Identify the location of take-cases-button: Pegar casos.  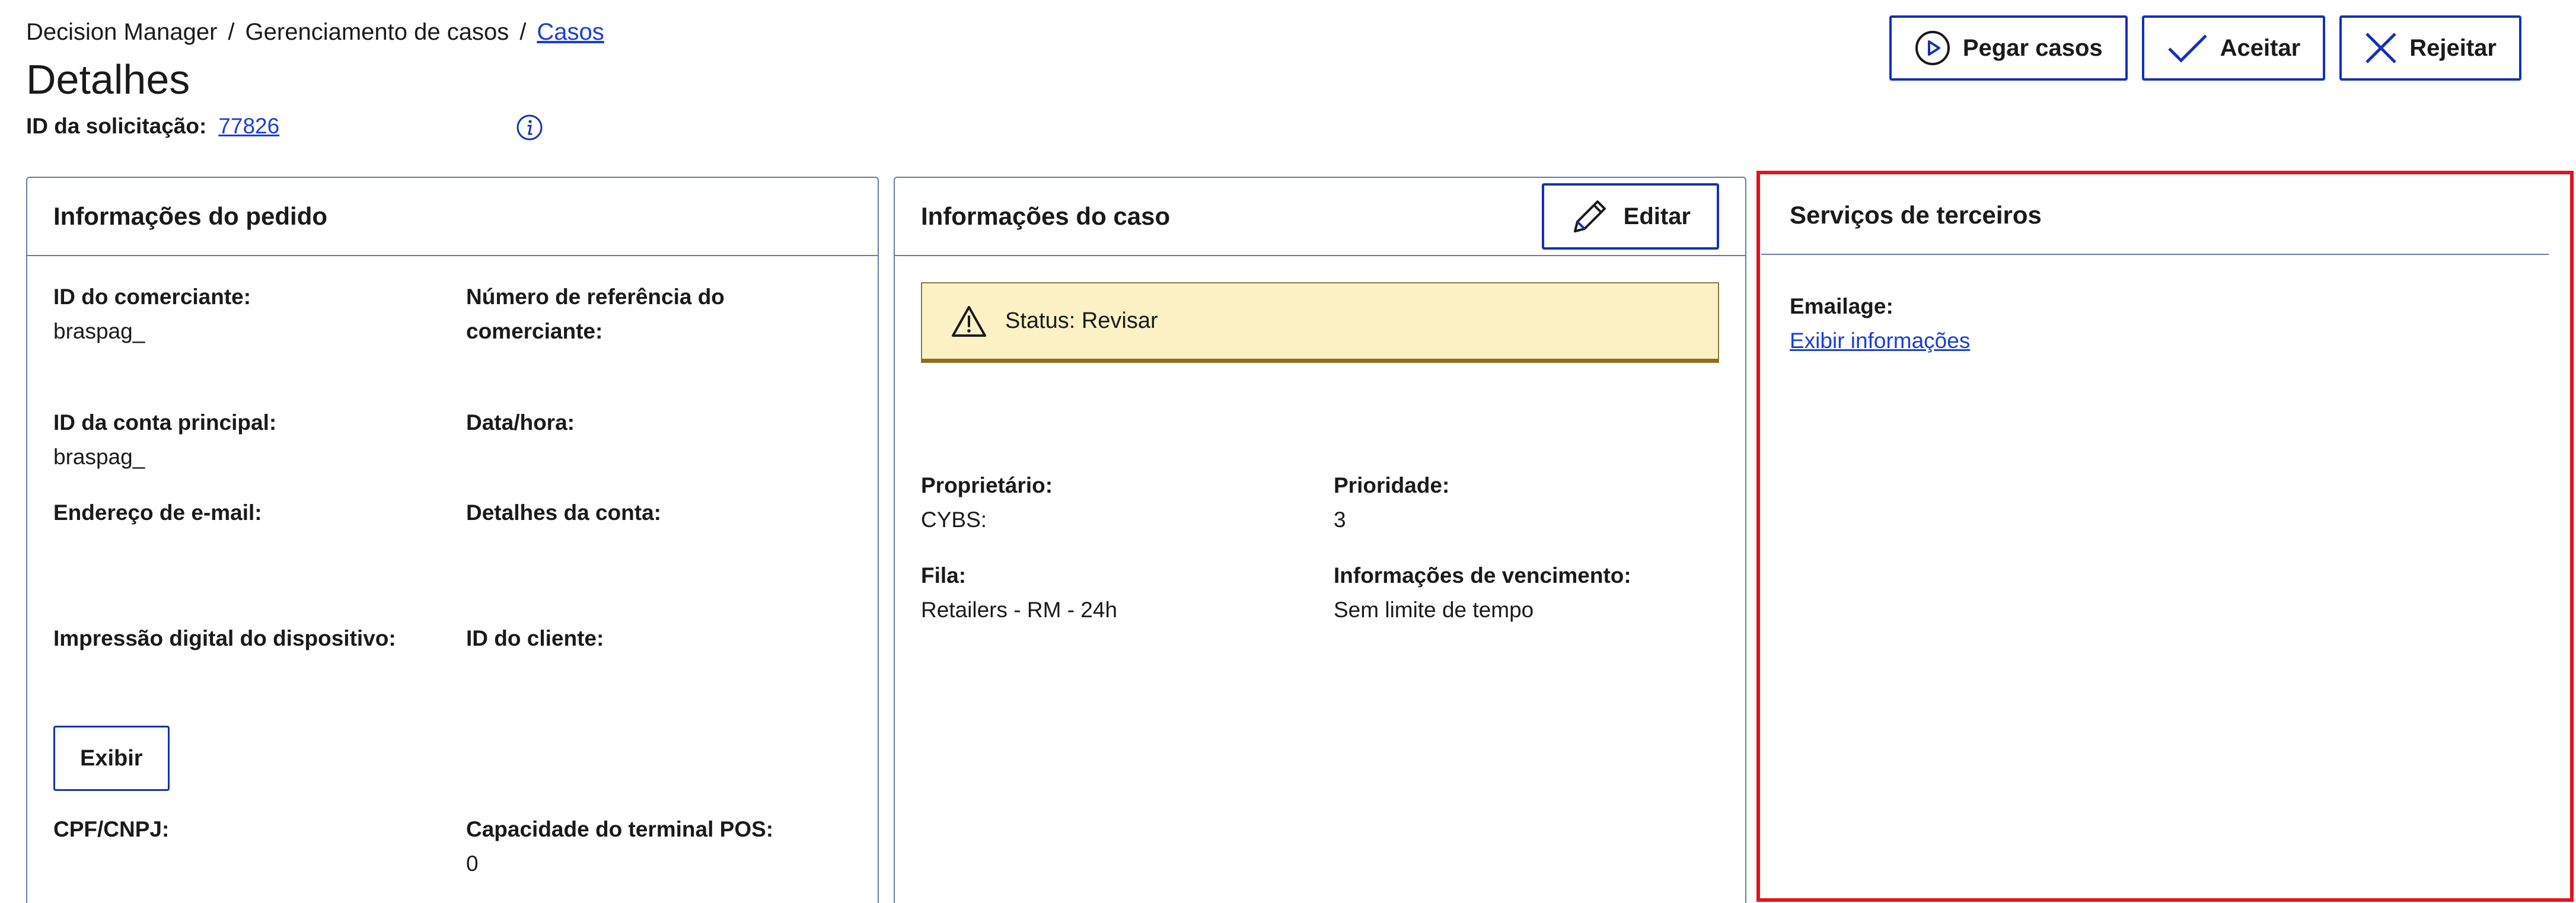
(2008, 48).